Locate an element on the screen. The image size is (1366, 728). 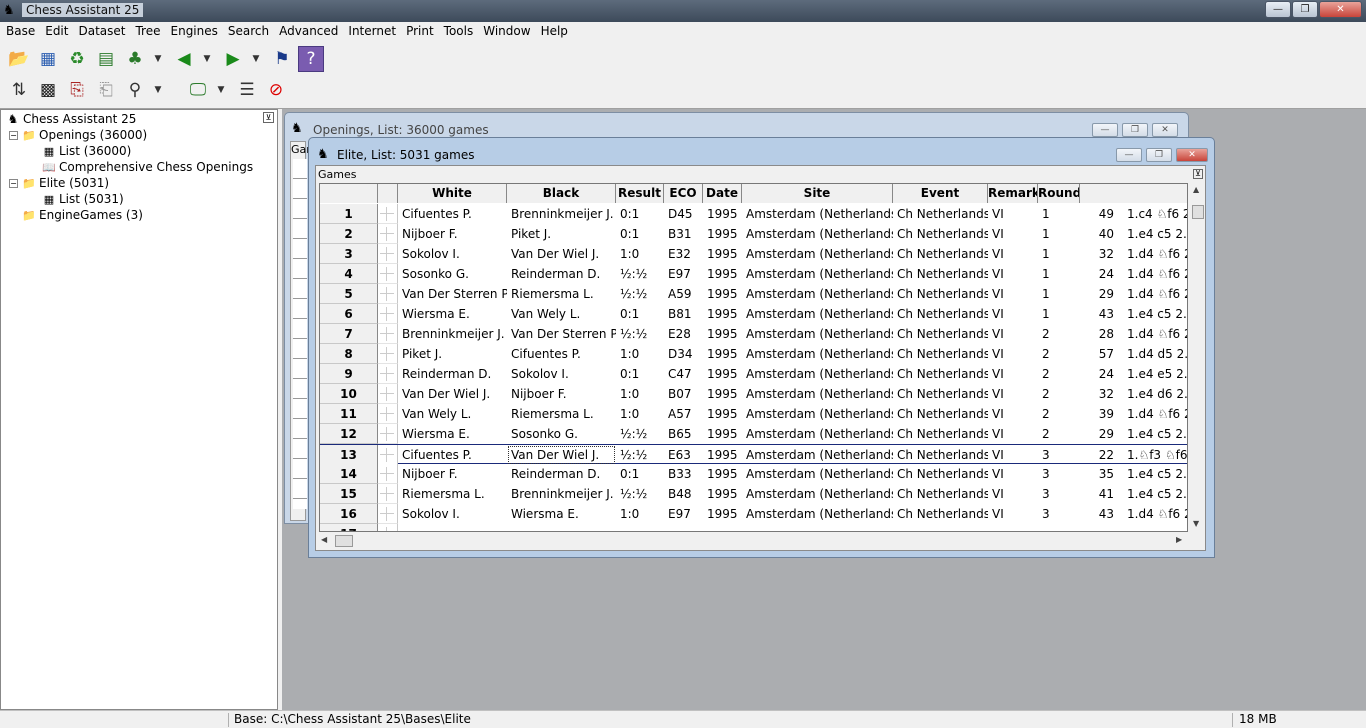
column-header-white: White is located at coordinates (452, 193).